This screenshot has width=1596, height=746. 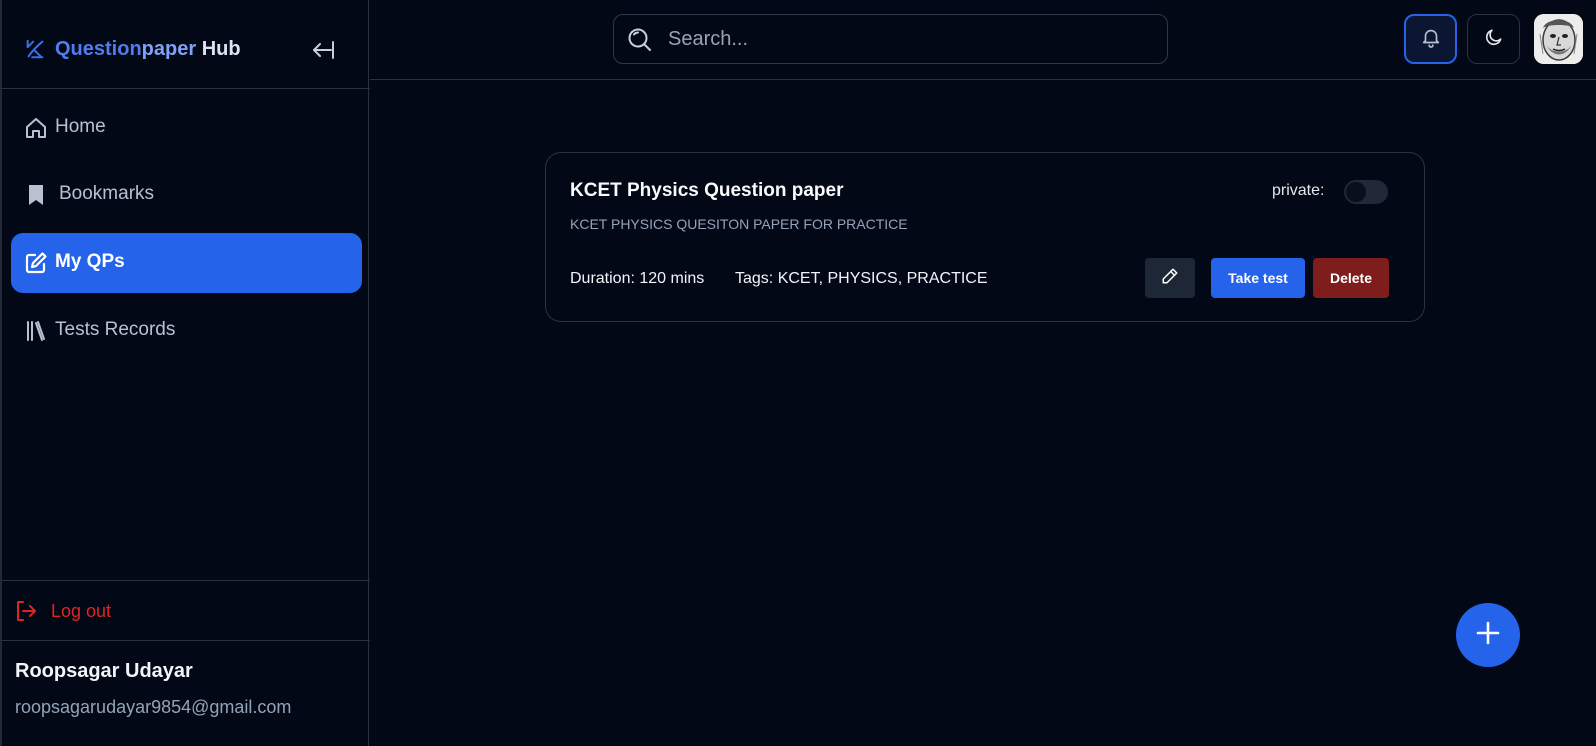 I want to click on user-name: Roopsagar Udayar, so click(x=104, y=671).